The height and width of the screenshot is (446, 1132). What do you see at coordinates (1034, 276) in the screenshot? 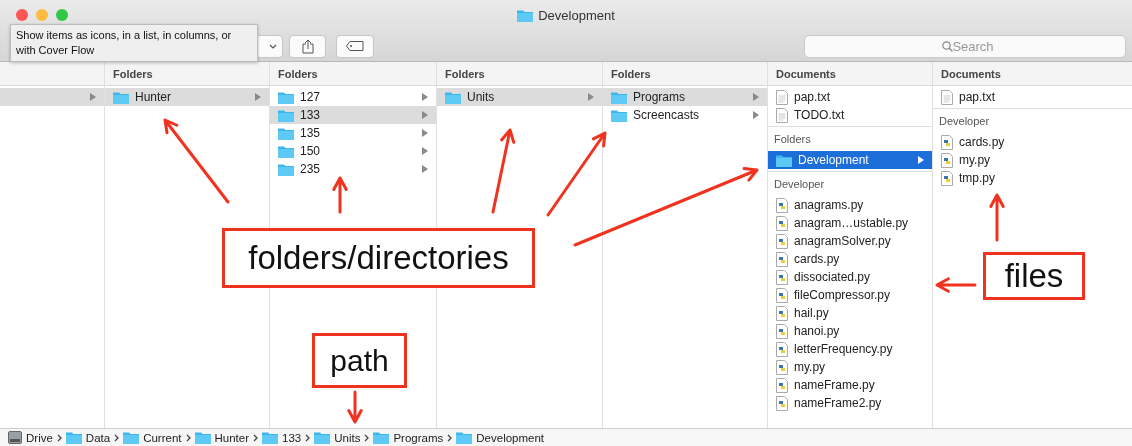
I see `annotation-label: files` at bounding box center [1034, 276].